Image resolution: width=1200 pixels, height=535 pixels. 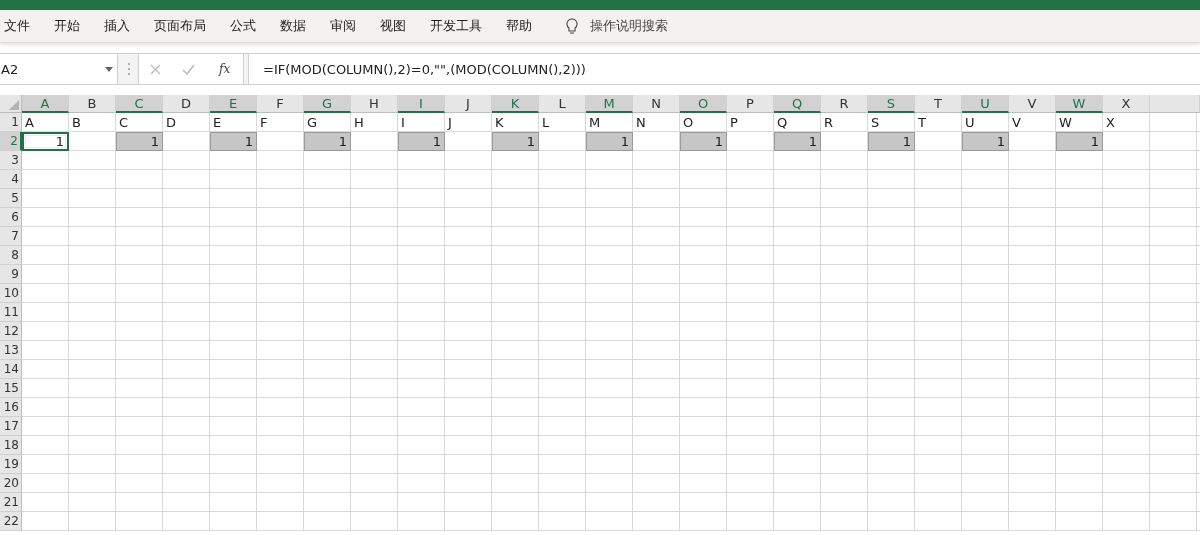 I want to click on lightbulb-icon, so click(x=572, y=26).